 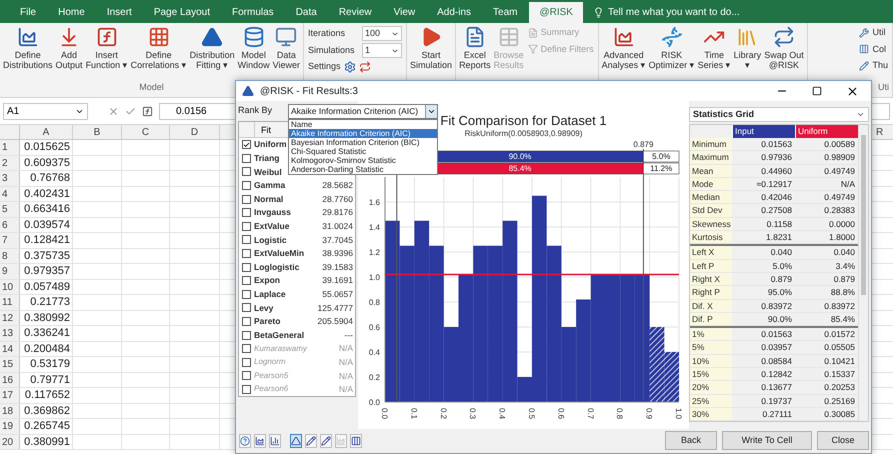 I want to click on x-tick-label: 0.2, so click(x=443, y=414).